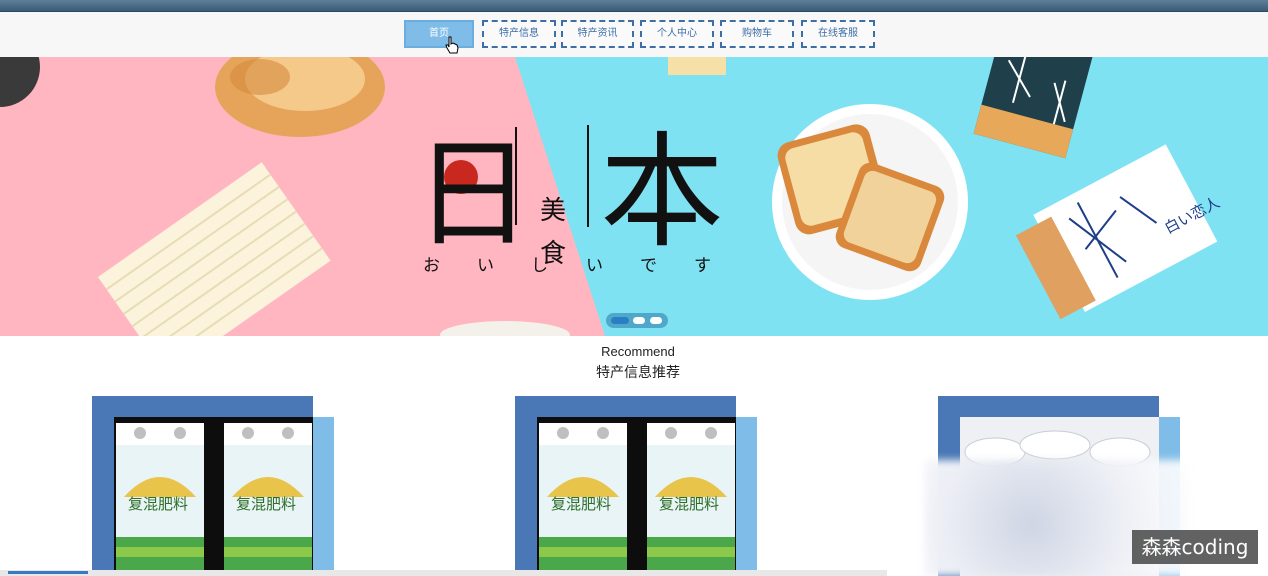 The image size is (1268, 576). I want to click on carousel-indicators, so click(637, 320).